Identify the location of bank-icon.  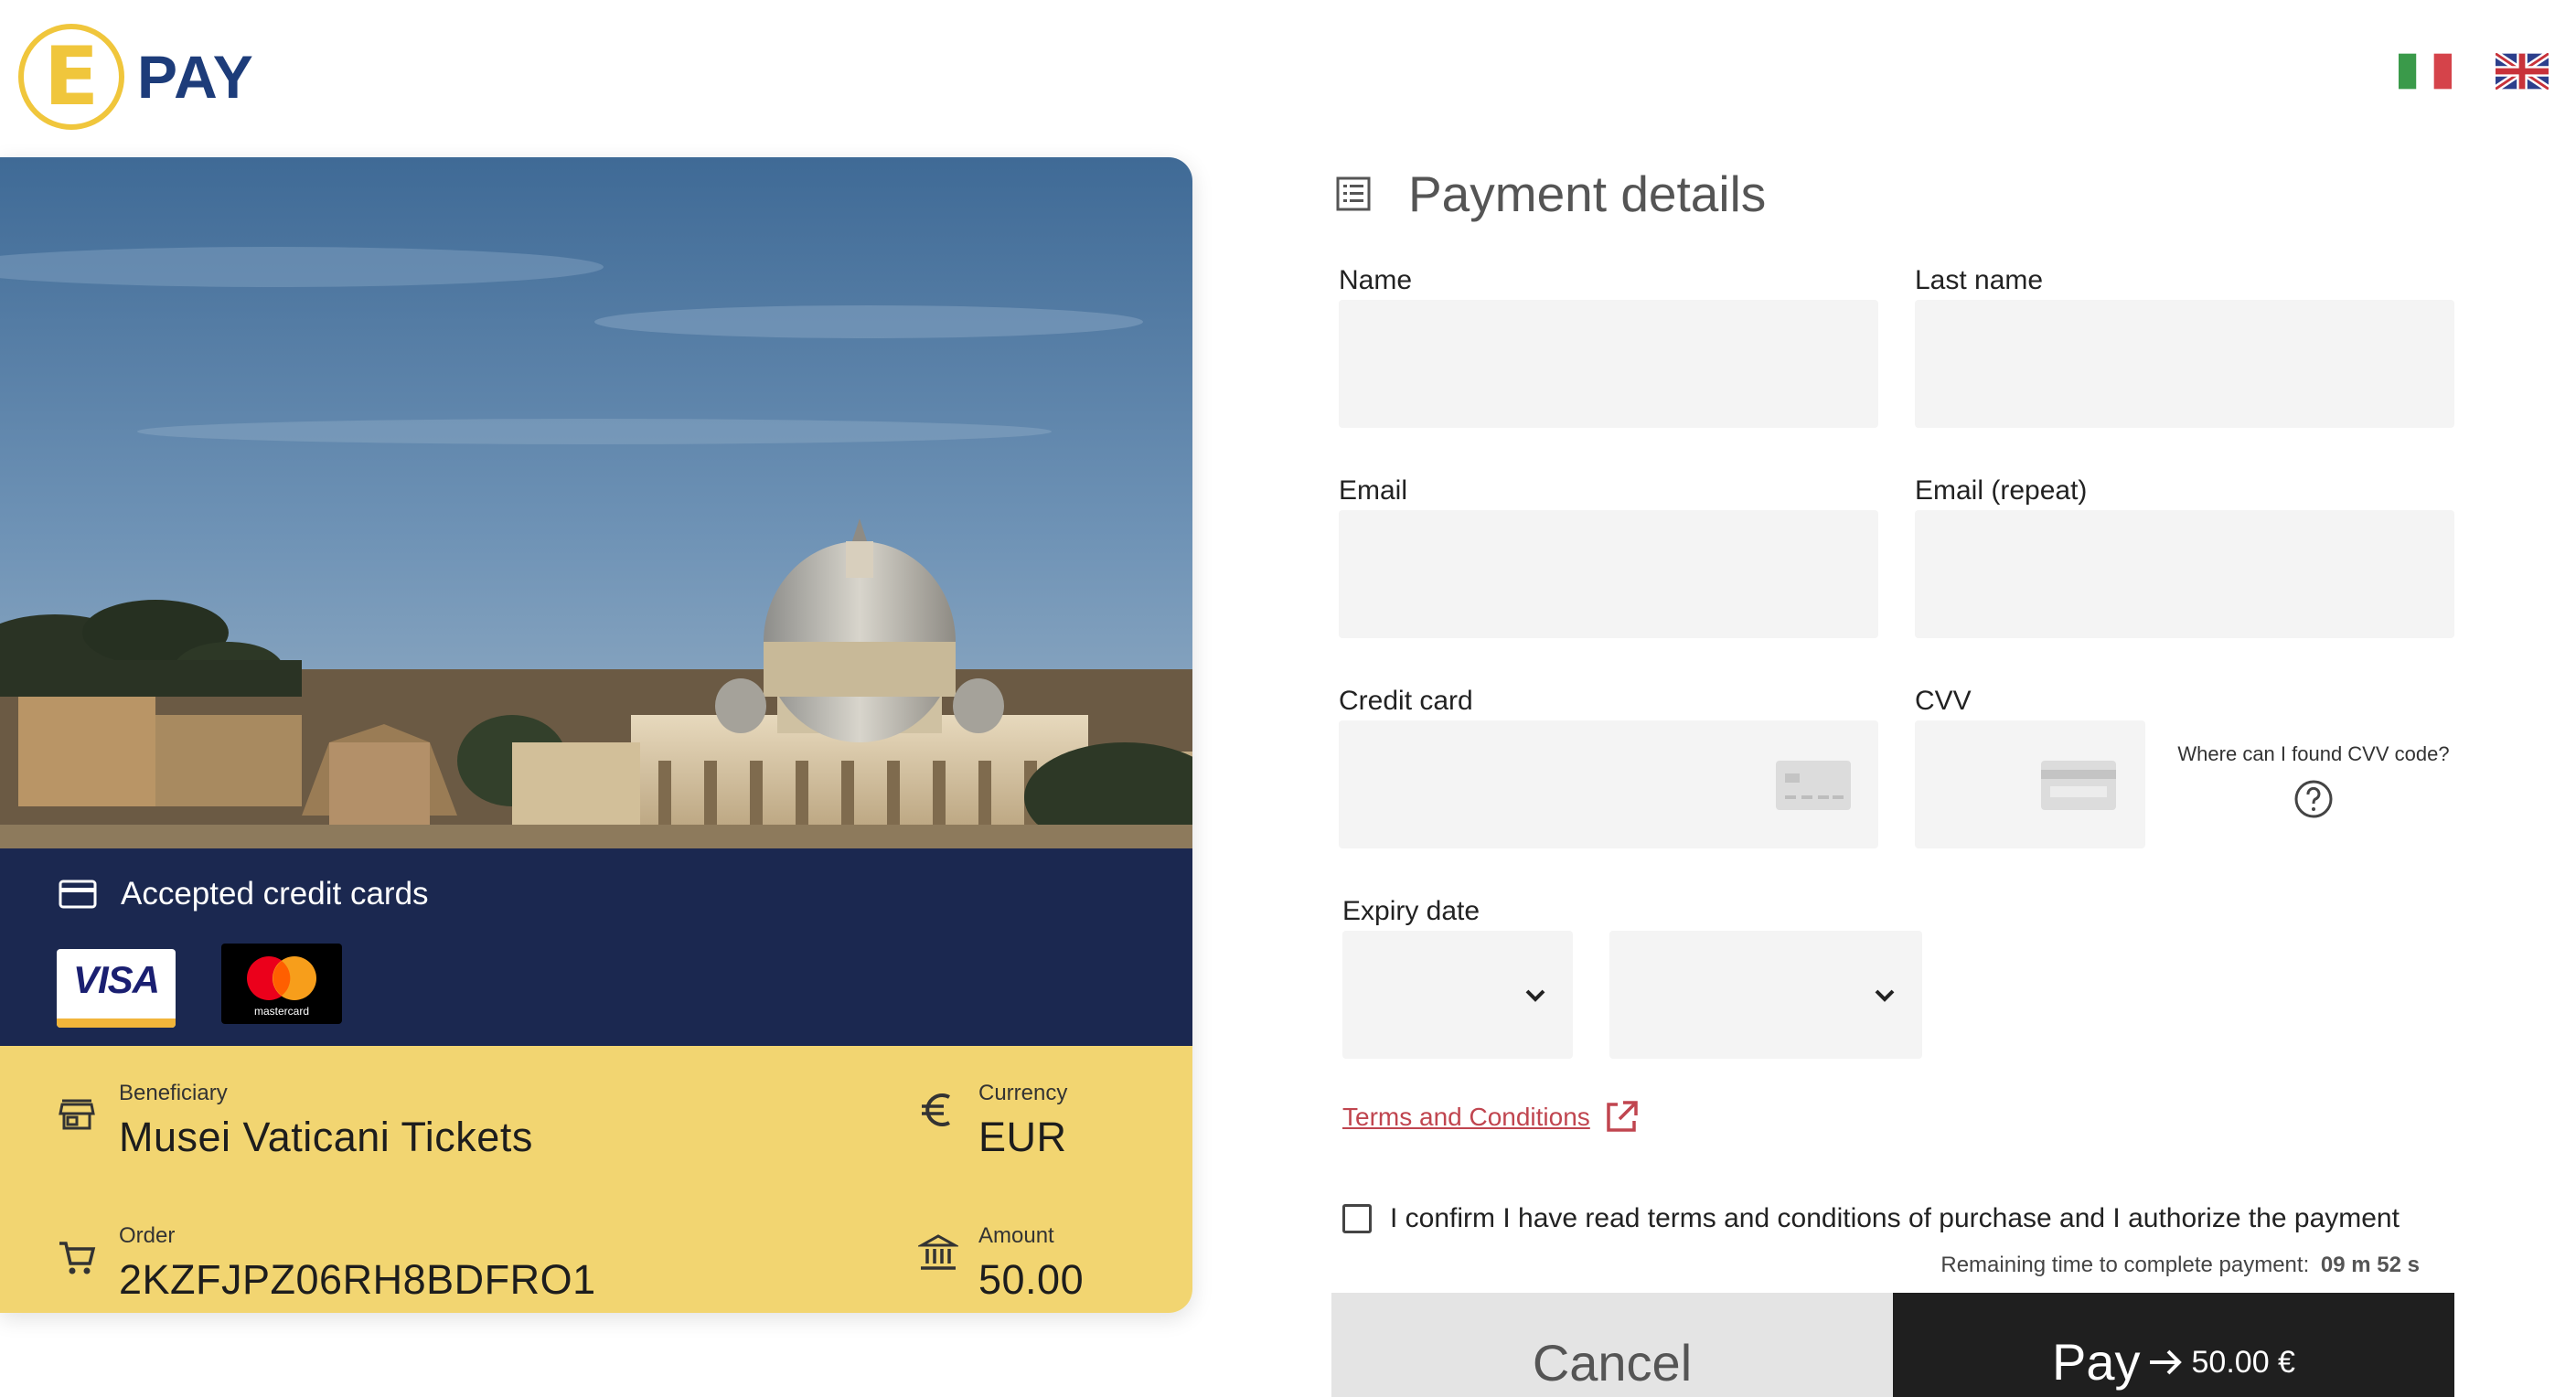
(938, 1252).